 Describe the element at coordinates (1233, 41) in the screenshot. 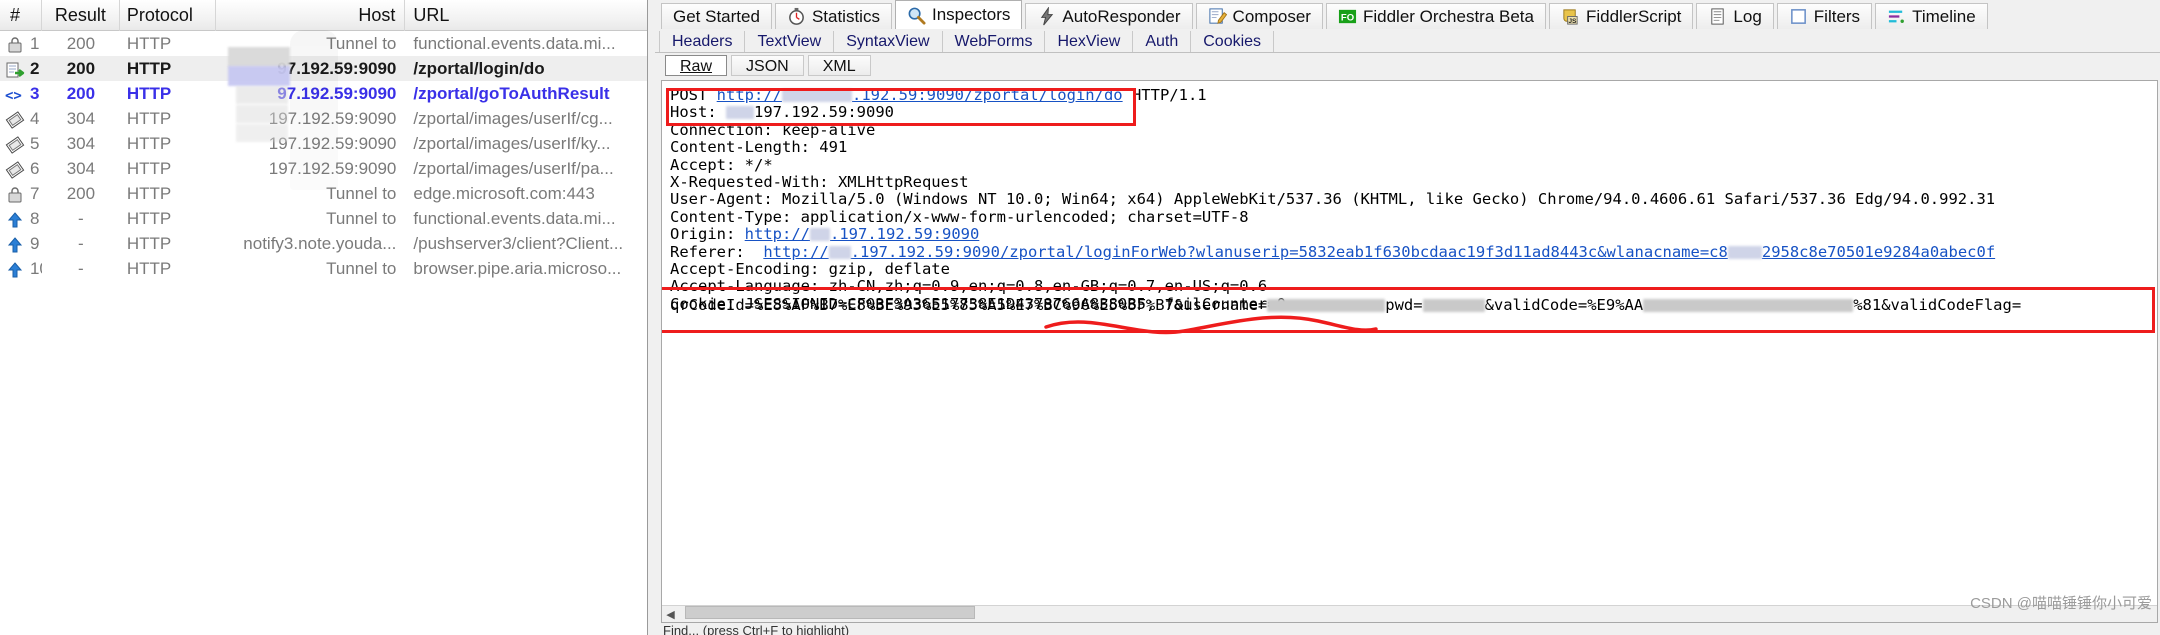

I see `inspector-tab-cookies: Cookies` at that location.